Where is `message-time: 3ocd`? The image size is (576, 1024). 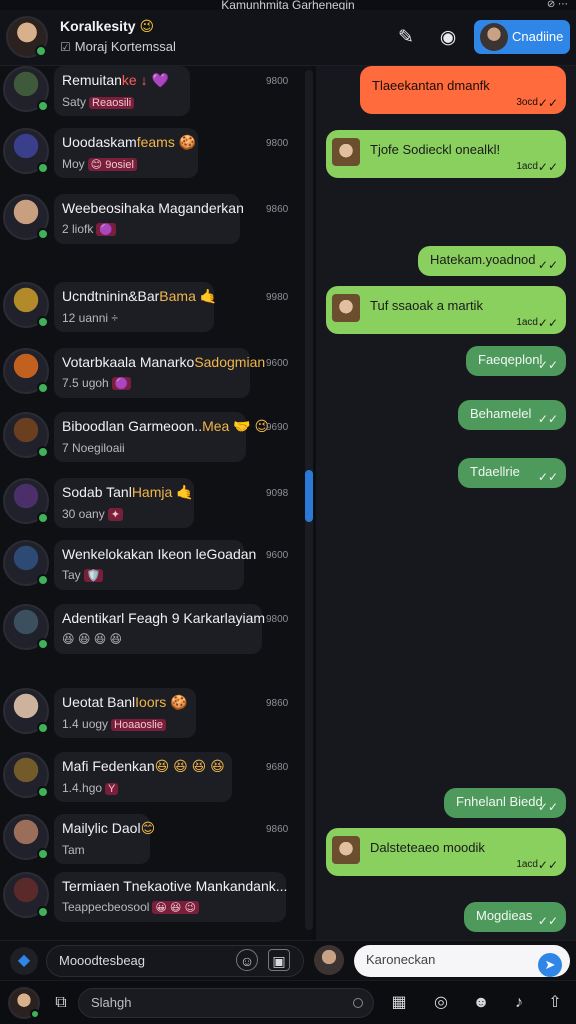 message-time: 3ocd is located at coordinates (527, 102).